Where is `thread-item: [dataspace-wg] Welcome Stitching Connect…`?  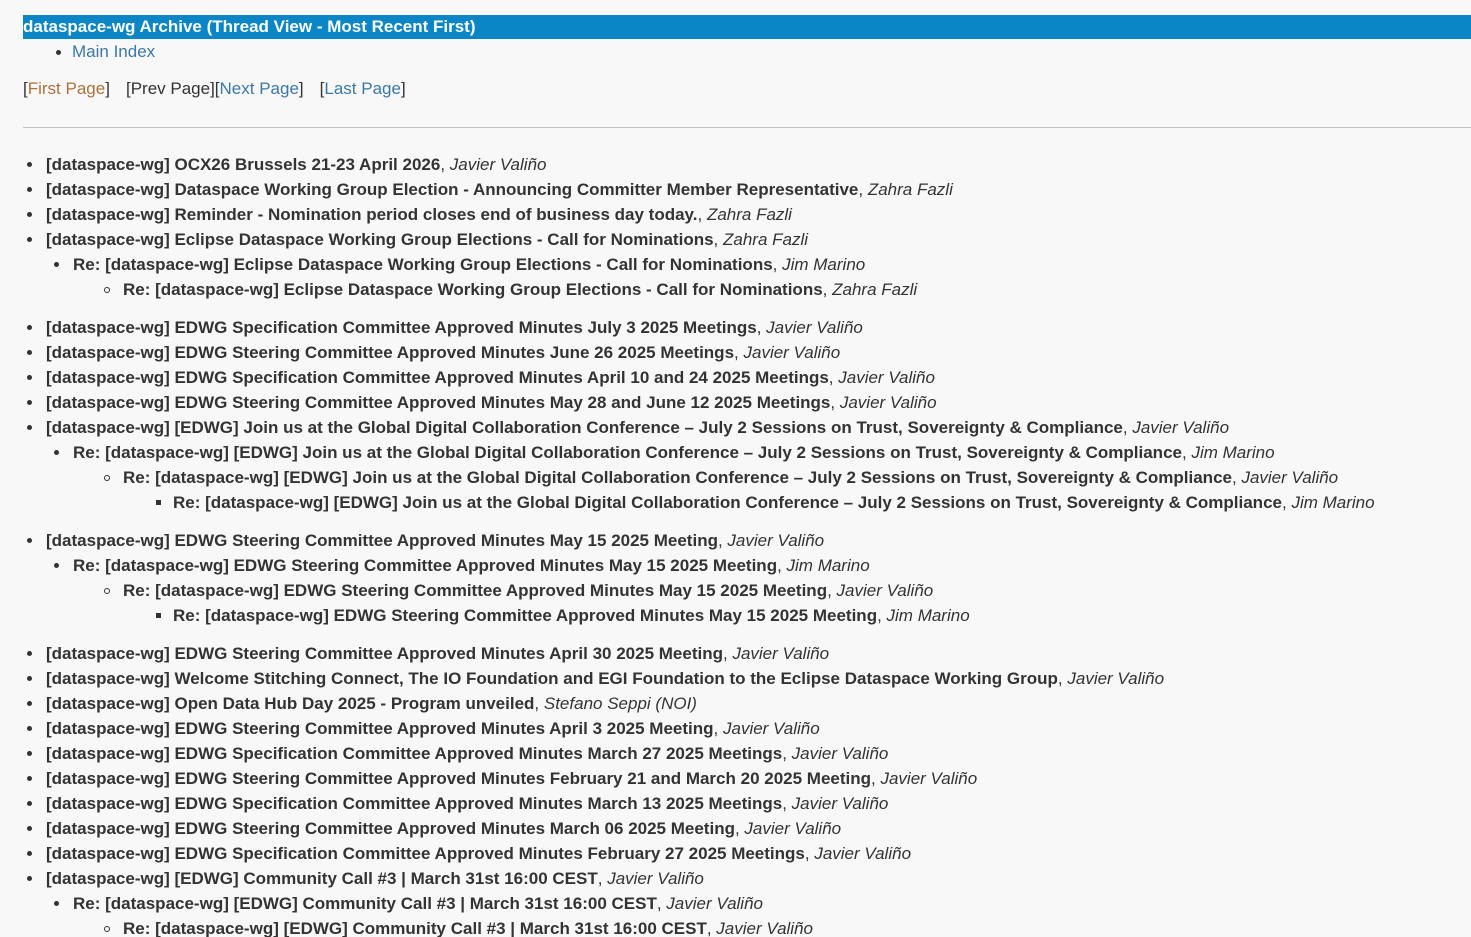 thread-item: [dataspace-wg] Welcome Stitching Connect… is located at coordinates (735, 678).